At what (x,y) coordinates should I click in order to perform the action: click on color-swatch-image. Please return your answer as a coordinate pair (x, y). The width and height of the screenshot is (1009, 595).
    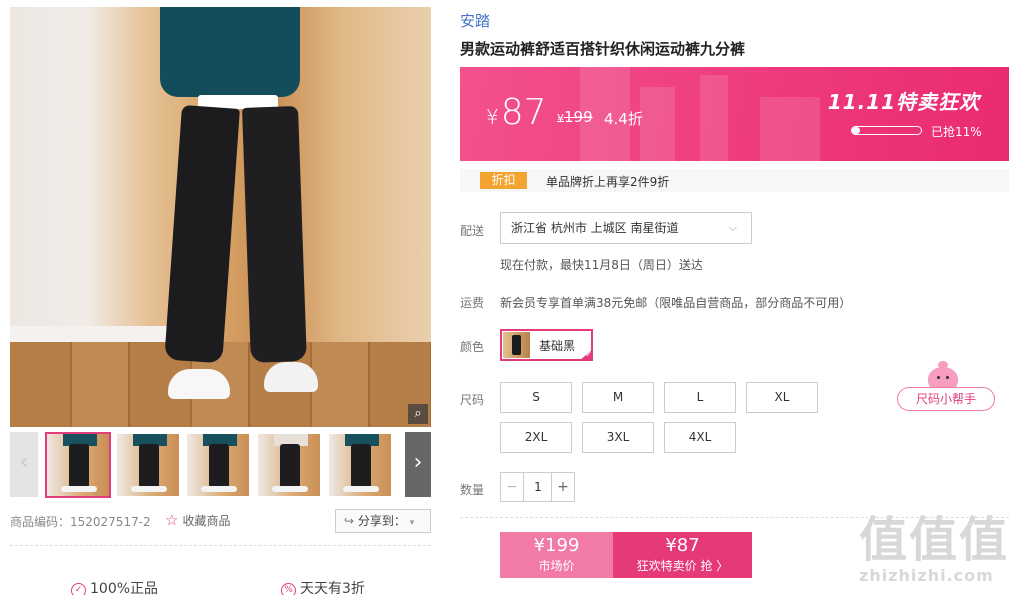
    Looking at the image, I should click on (516, 345).